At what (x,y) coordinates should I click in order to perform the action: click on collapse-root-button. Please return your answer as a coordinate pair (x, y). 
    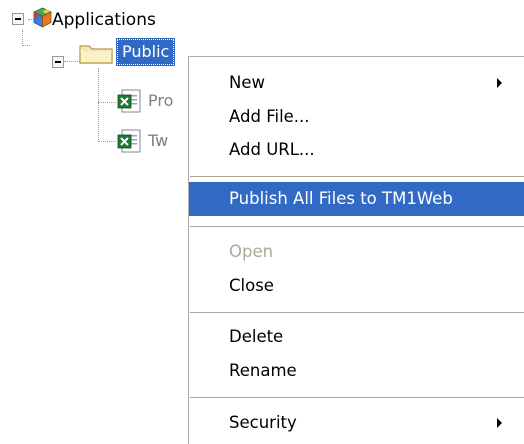
    Looking at the image, I should click on (18, 19).